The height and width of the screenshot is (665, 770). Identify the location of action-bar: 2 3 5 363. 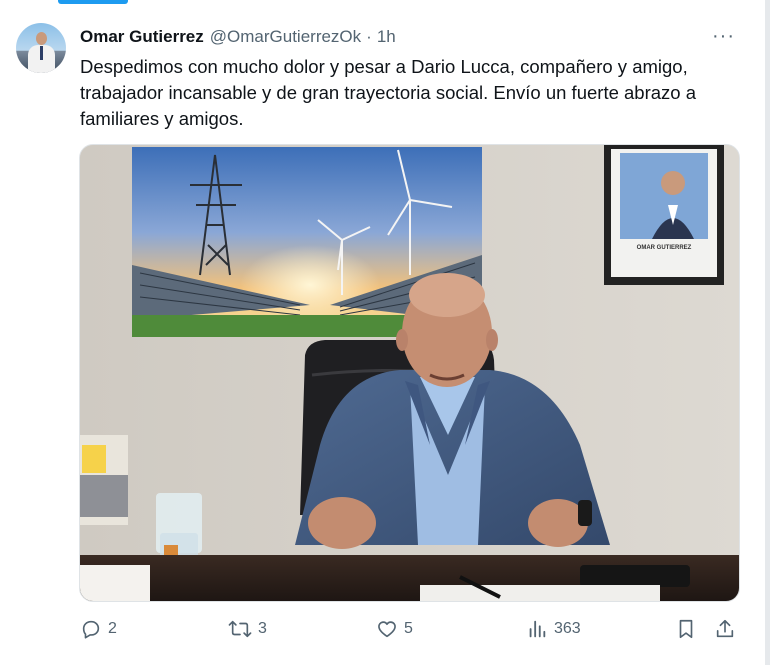
(382, 629).